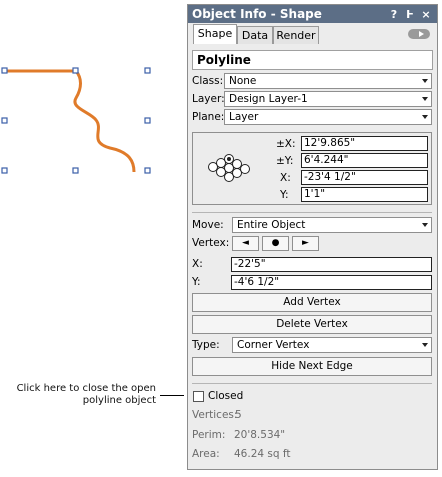 This screenshot has width=442, height=477. Describe the element at coordinates (364, 194) in the screenshot. I see `y-field: 1'1"` at that location.